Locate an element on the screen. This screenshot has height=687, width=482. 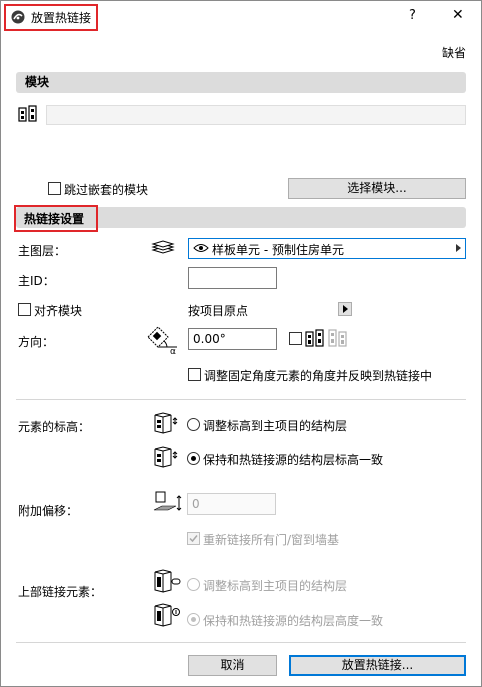
master-id-label: 主ID： is located at coordinates (36, 281).